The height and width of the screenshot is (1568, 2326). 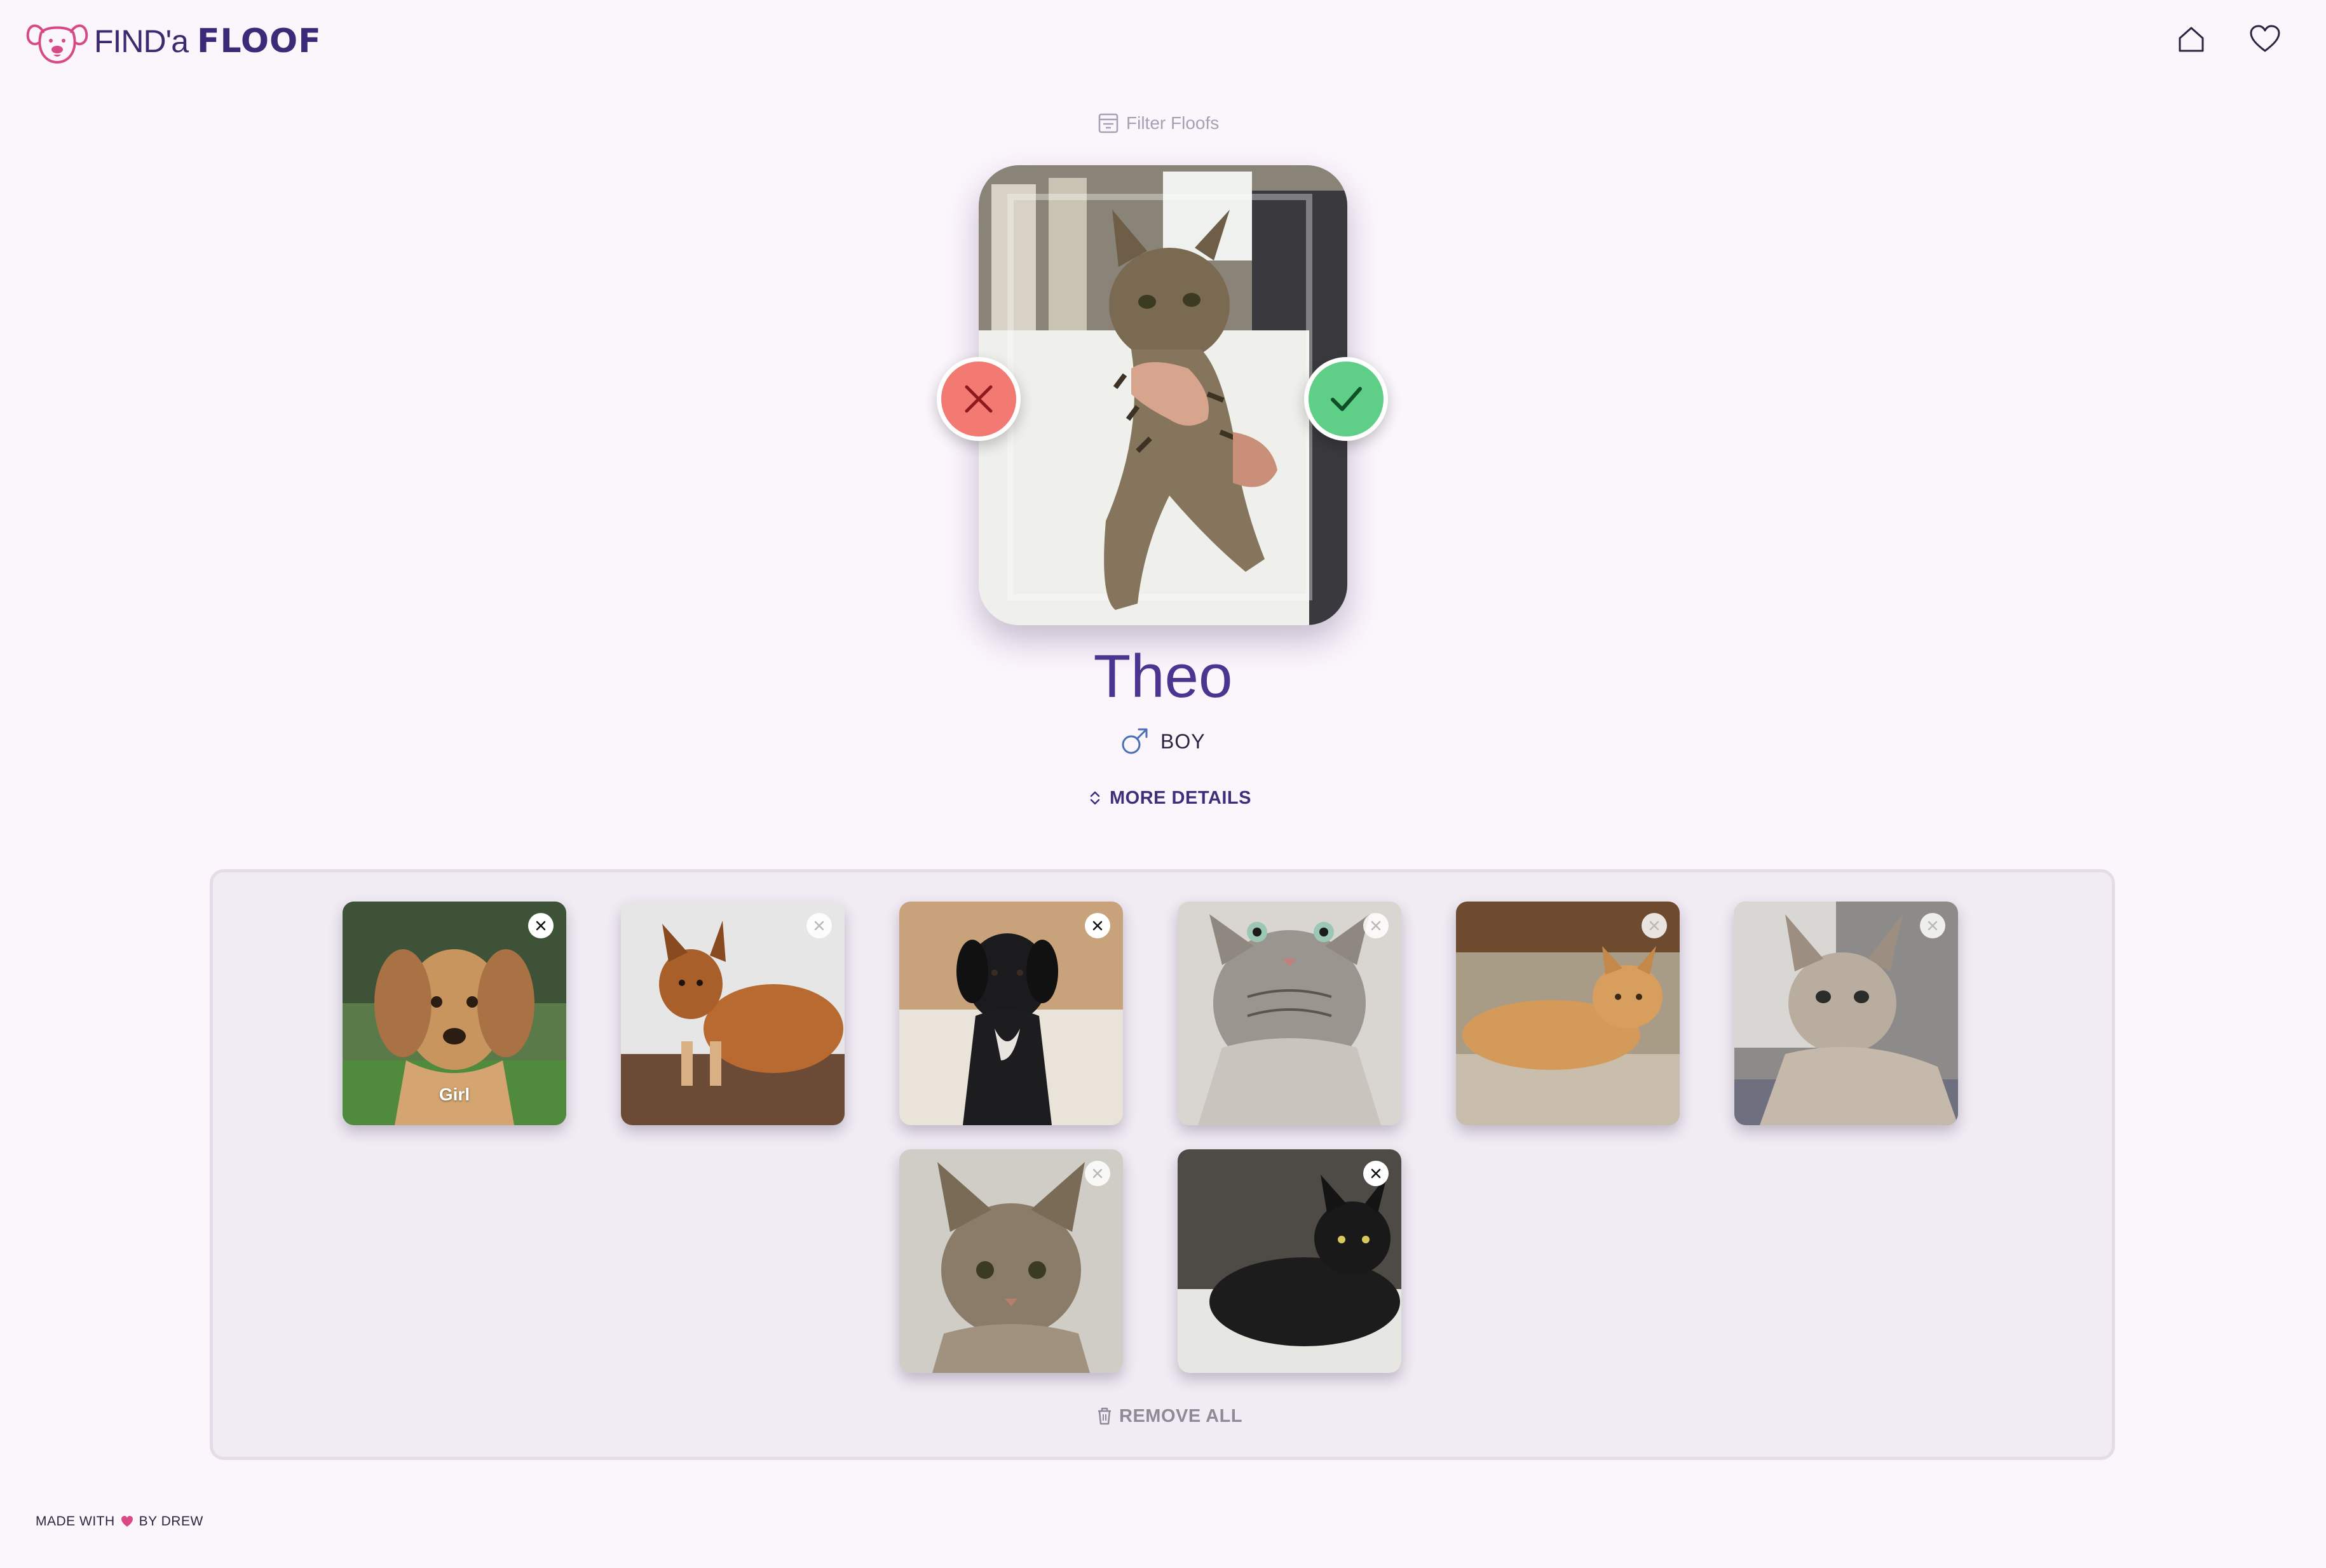 What do you see at coordinates (454, 1094) in the screenshot?
I see `gender-badge: Girl` at bounding box center [454, 1094].